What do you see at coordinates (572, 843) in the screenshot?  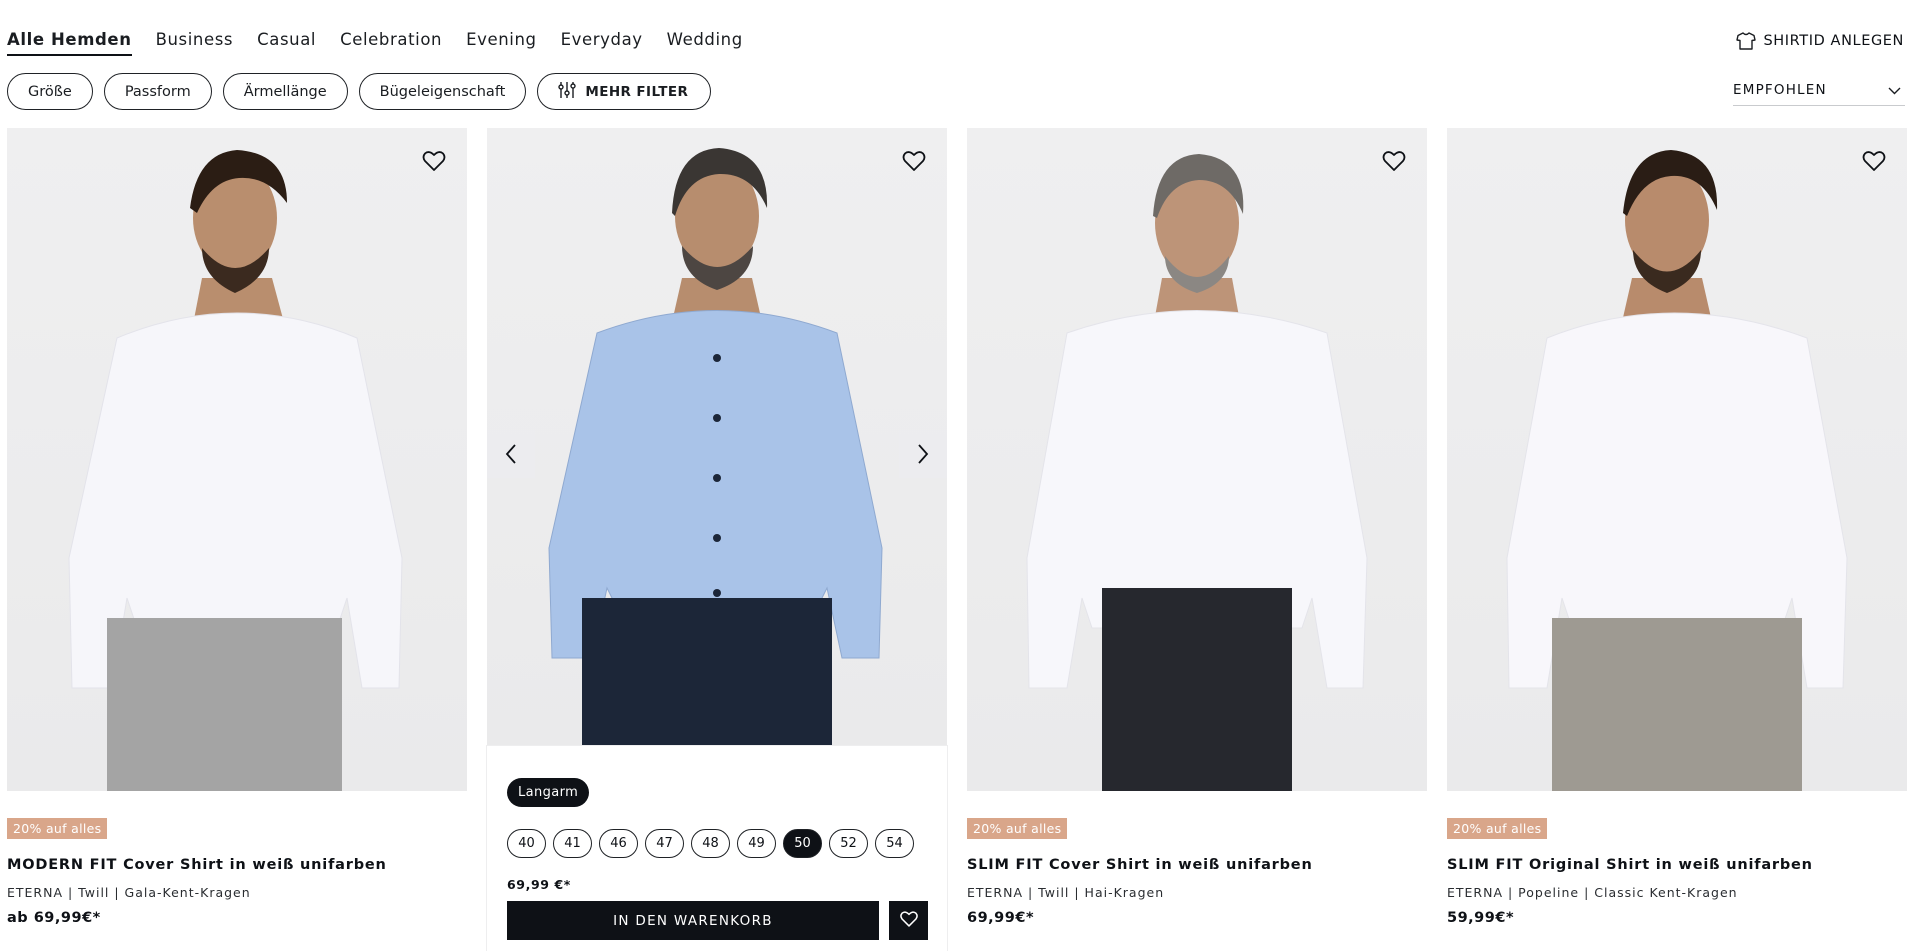 I see `size-option: 41` at bounding box center [572, 843].